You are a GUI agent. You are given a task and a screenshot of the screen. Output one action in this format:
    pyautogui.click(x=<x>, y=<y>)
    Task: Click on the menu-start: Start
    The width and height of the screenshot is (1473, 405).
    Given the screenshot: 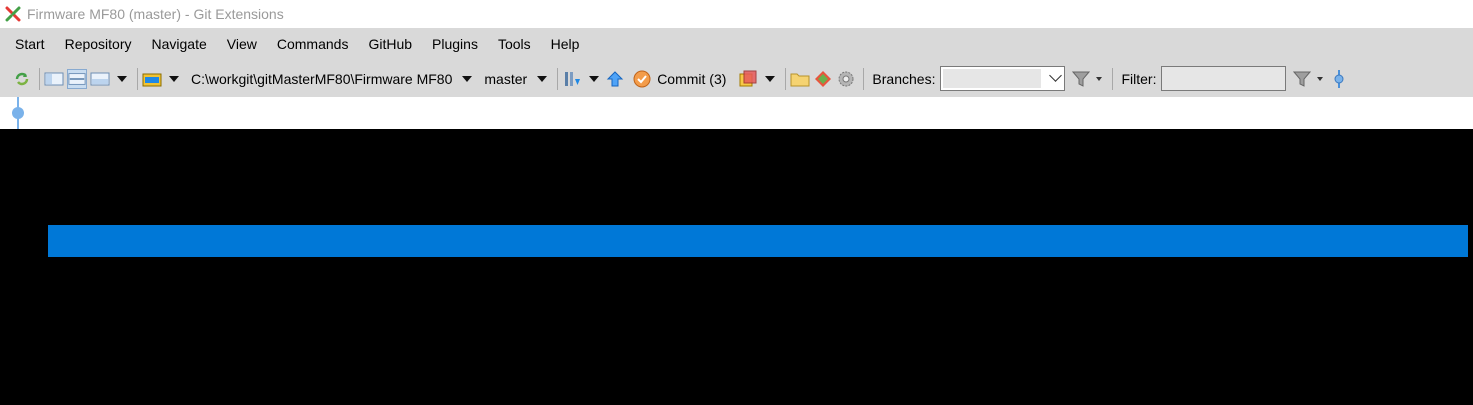 What is the action you would take?
    pyautogui.click(x=30, y=44)
    